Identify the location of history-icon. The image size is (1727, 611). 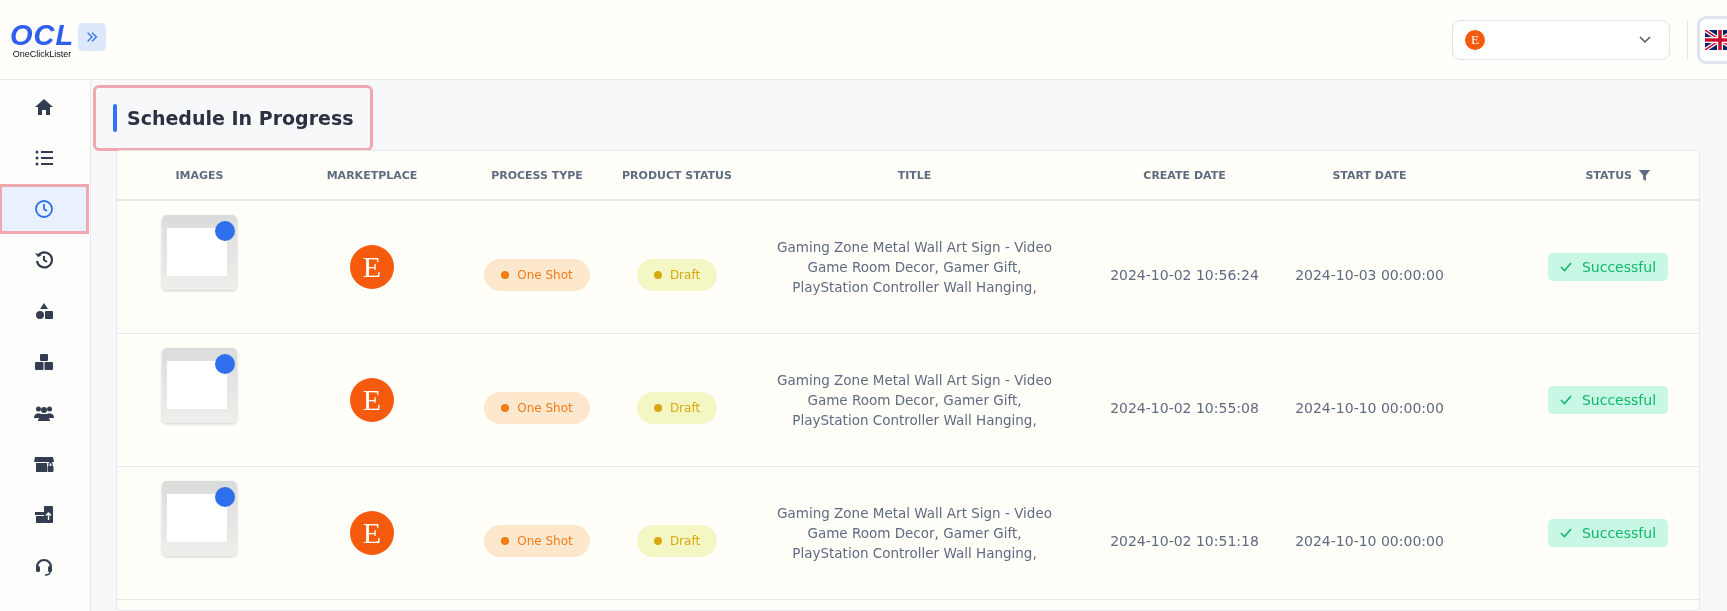
(44, 260).